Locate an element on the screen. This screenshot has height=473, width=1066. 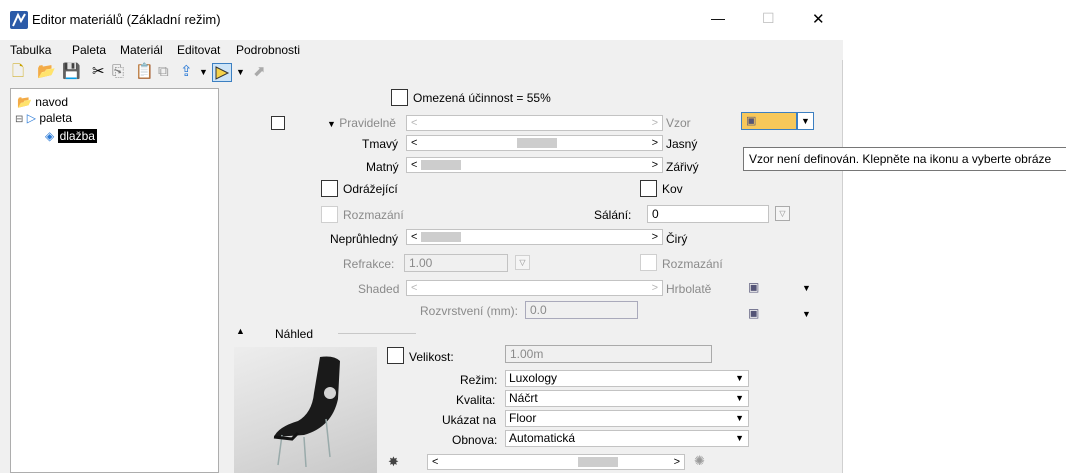
material-icon: ◈ is located at coordinates (50, 136).